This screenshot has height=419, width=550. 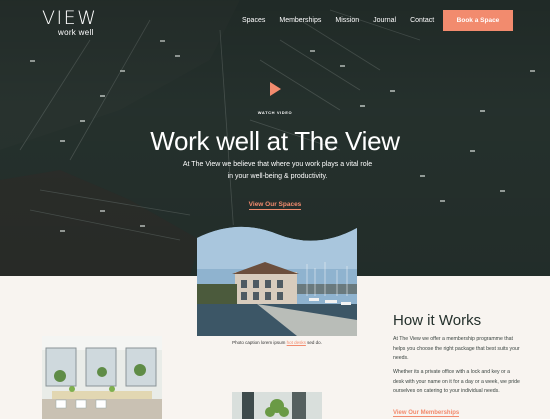 I want to click on caption-text: Photo caption lorem ipsum, so click(x=259, y=342).